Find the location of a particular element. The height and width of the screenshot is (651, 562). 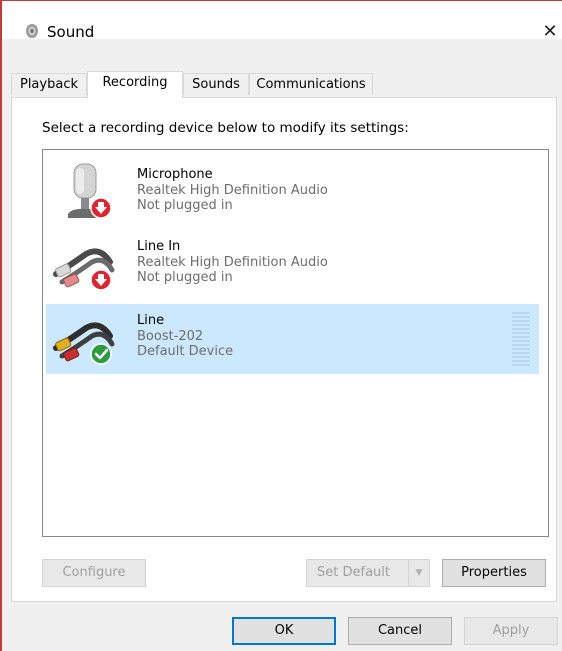

microphone-icon is located at coordinates (90, 191).